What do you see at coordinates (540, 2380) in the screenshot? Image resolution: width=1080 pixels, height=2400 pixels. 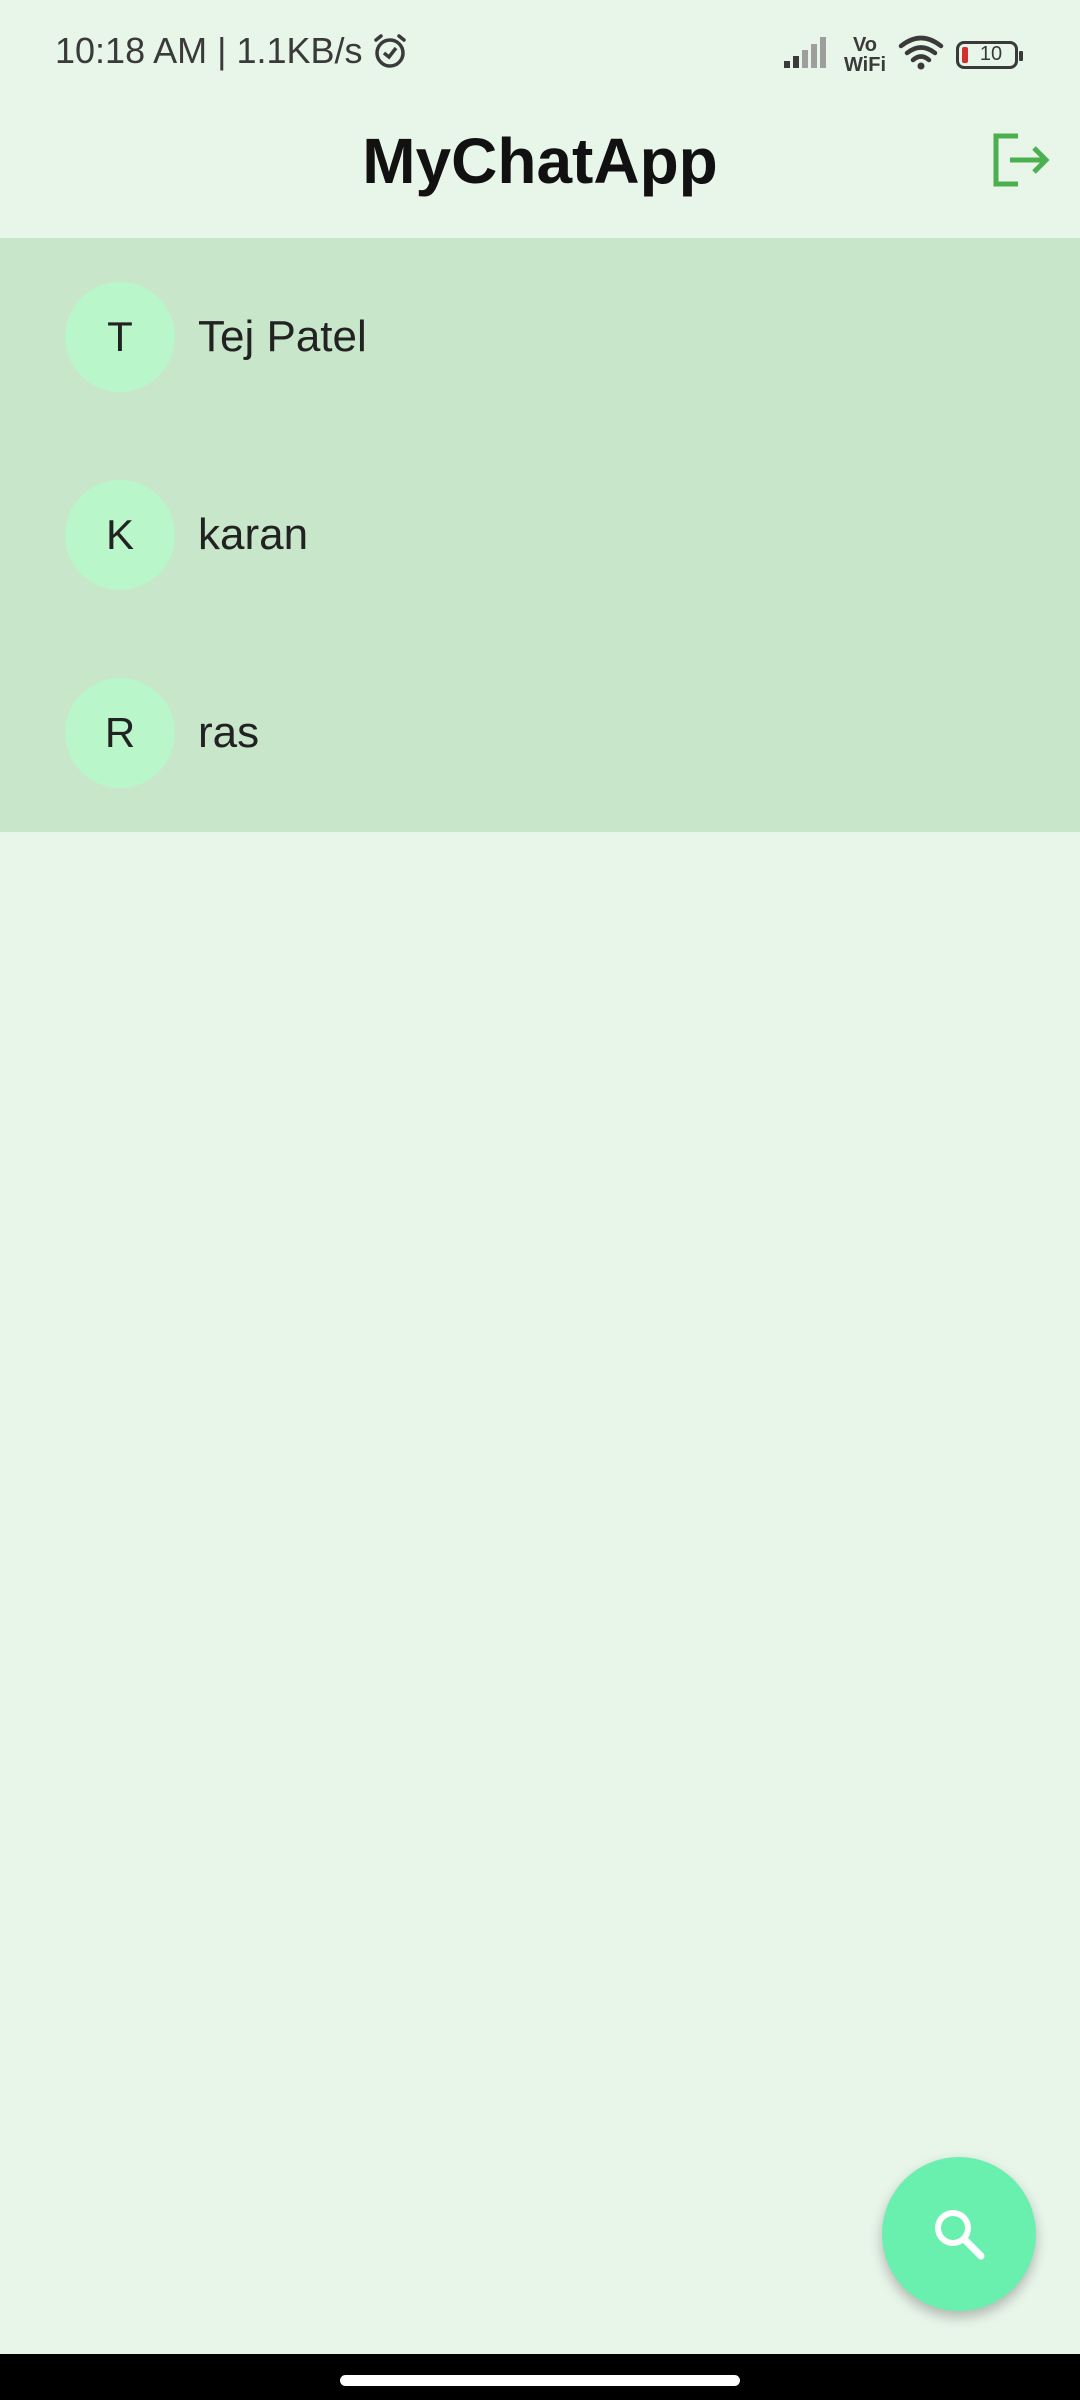 I see `home-gesture-handle` at bounding box center [540, 2380].